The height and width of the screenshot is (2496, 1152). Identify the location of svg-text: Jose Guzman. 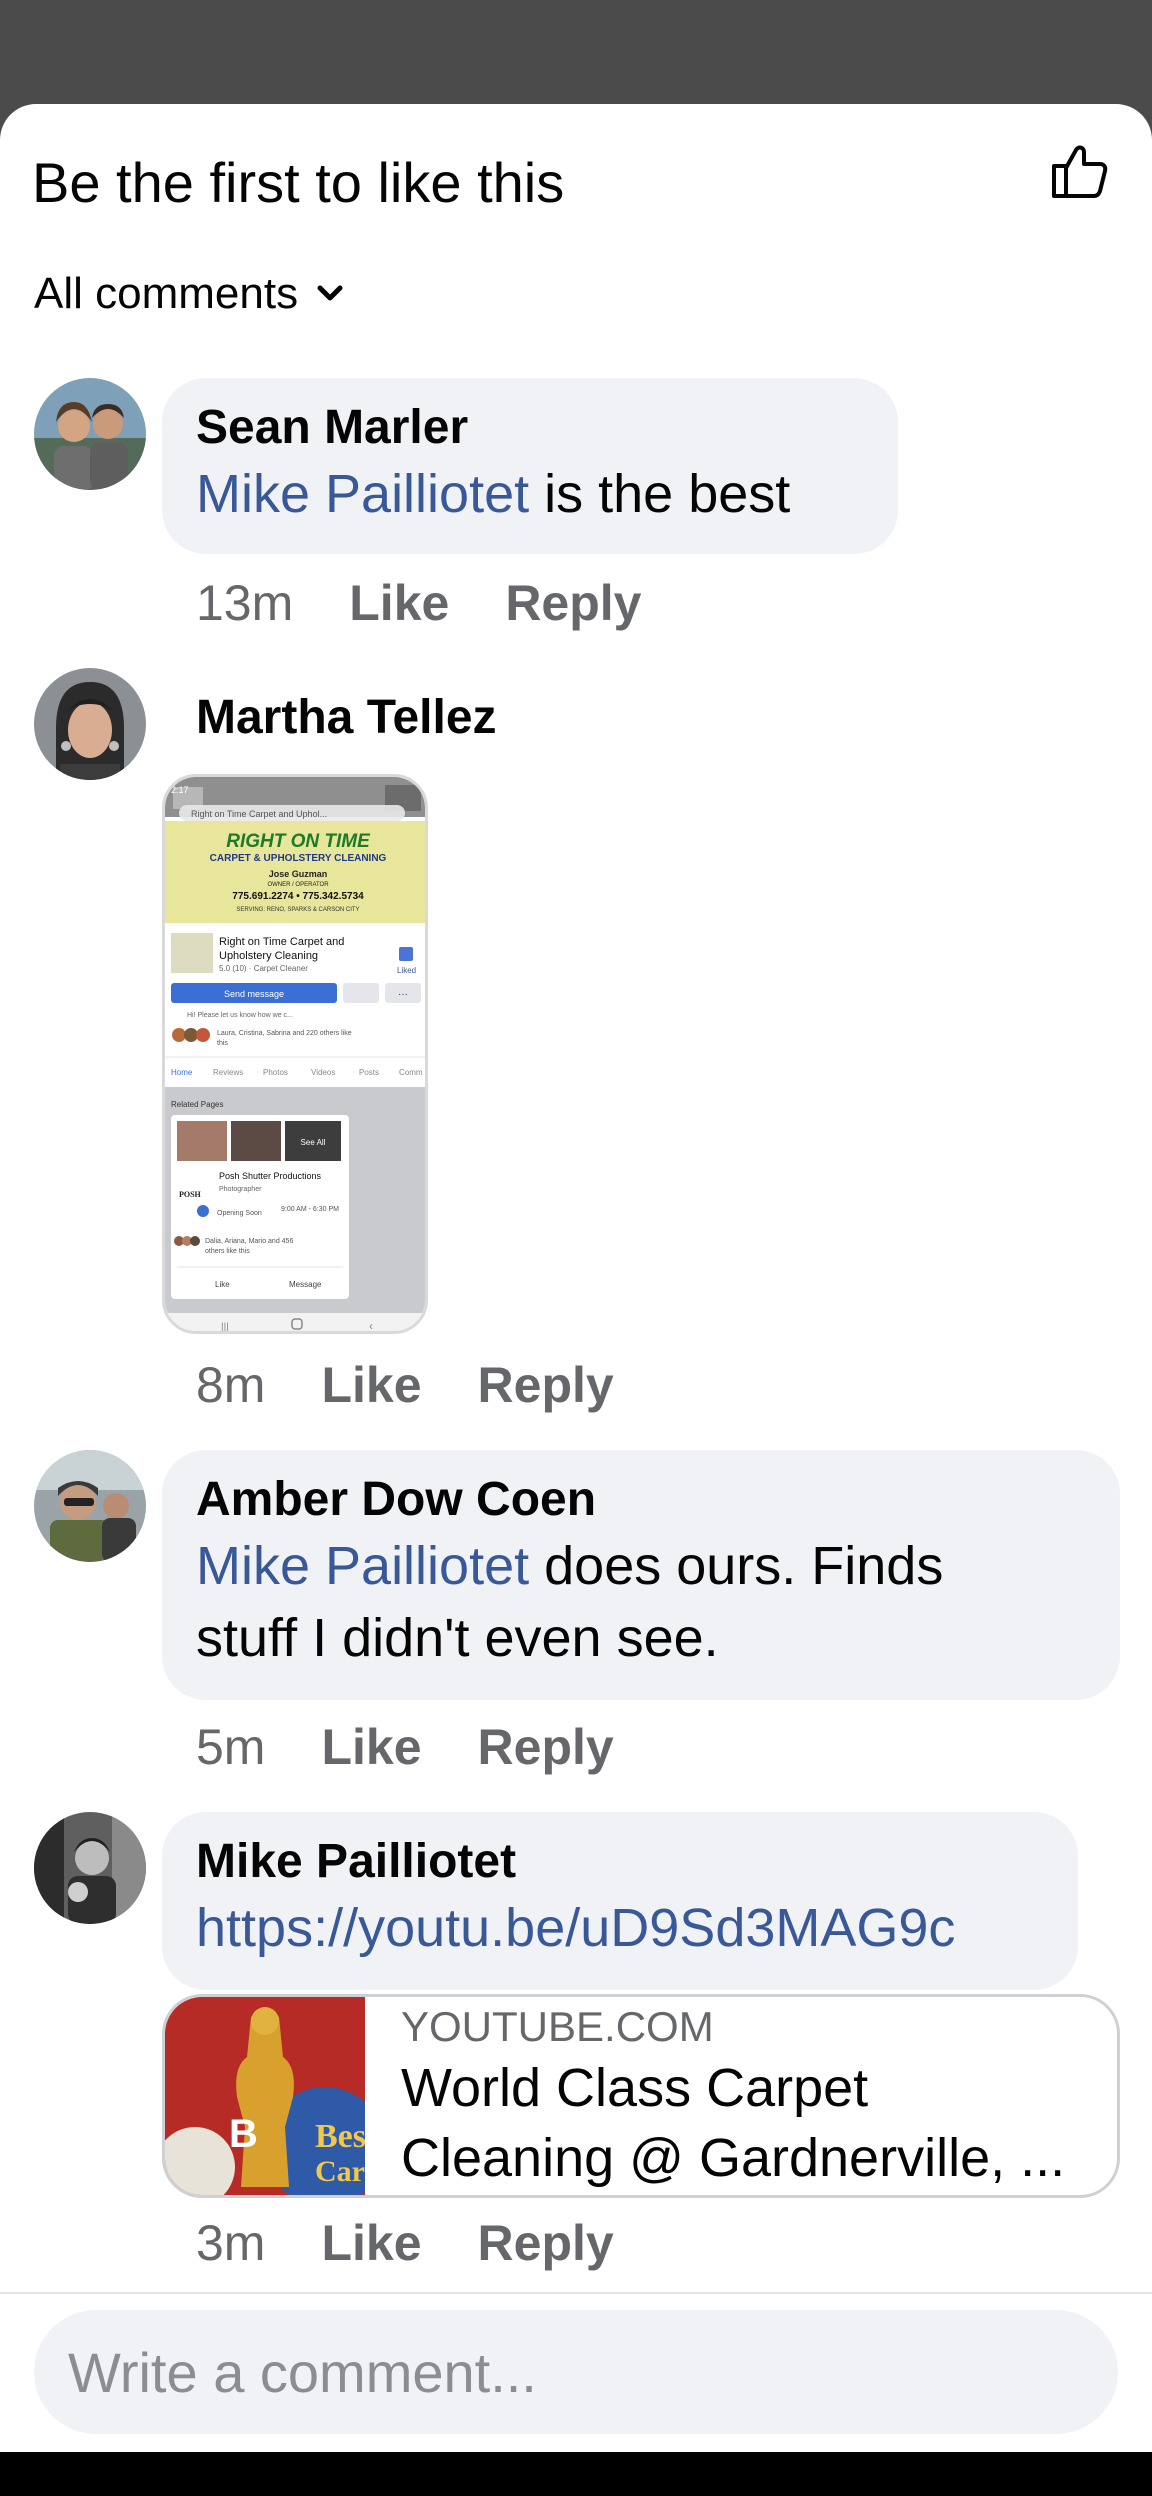
(298, 874).